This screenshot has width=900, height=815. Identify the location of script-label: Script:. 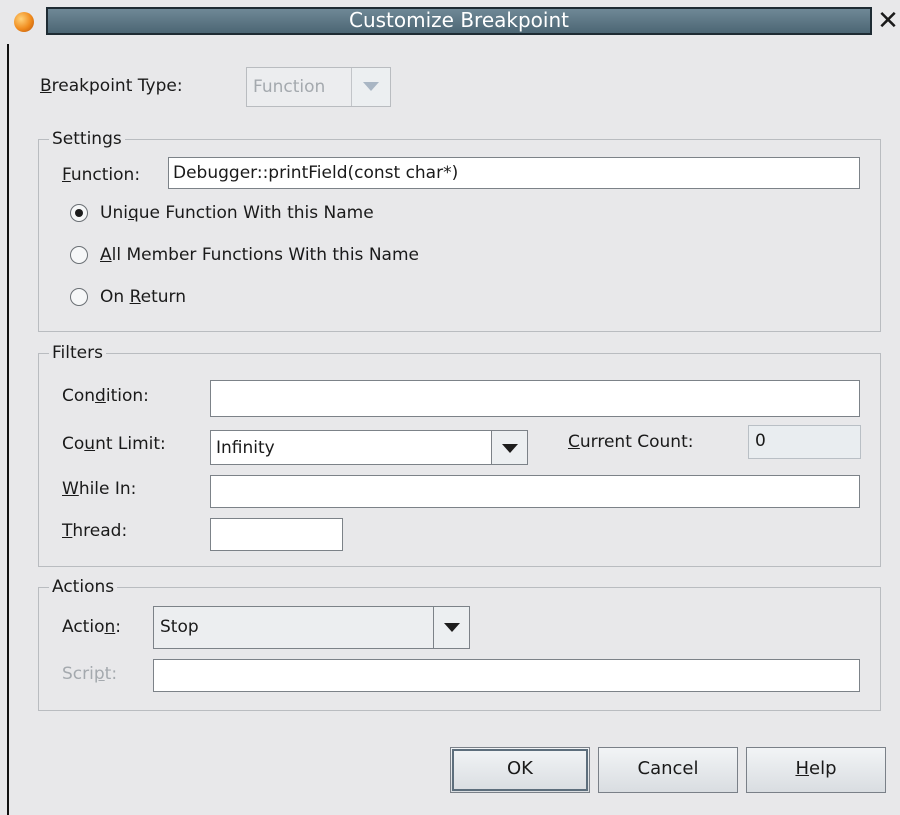
(89, 674).